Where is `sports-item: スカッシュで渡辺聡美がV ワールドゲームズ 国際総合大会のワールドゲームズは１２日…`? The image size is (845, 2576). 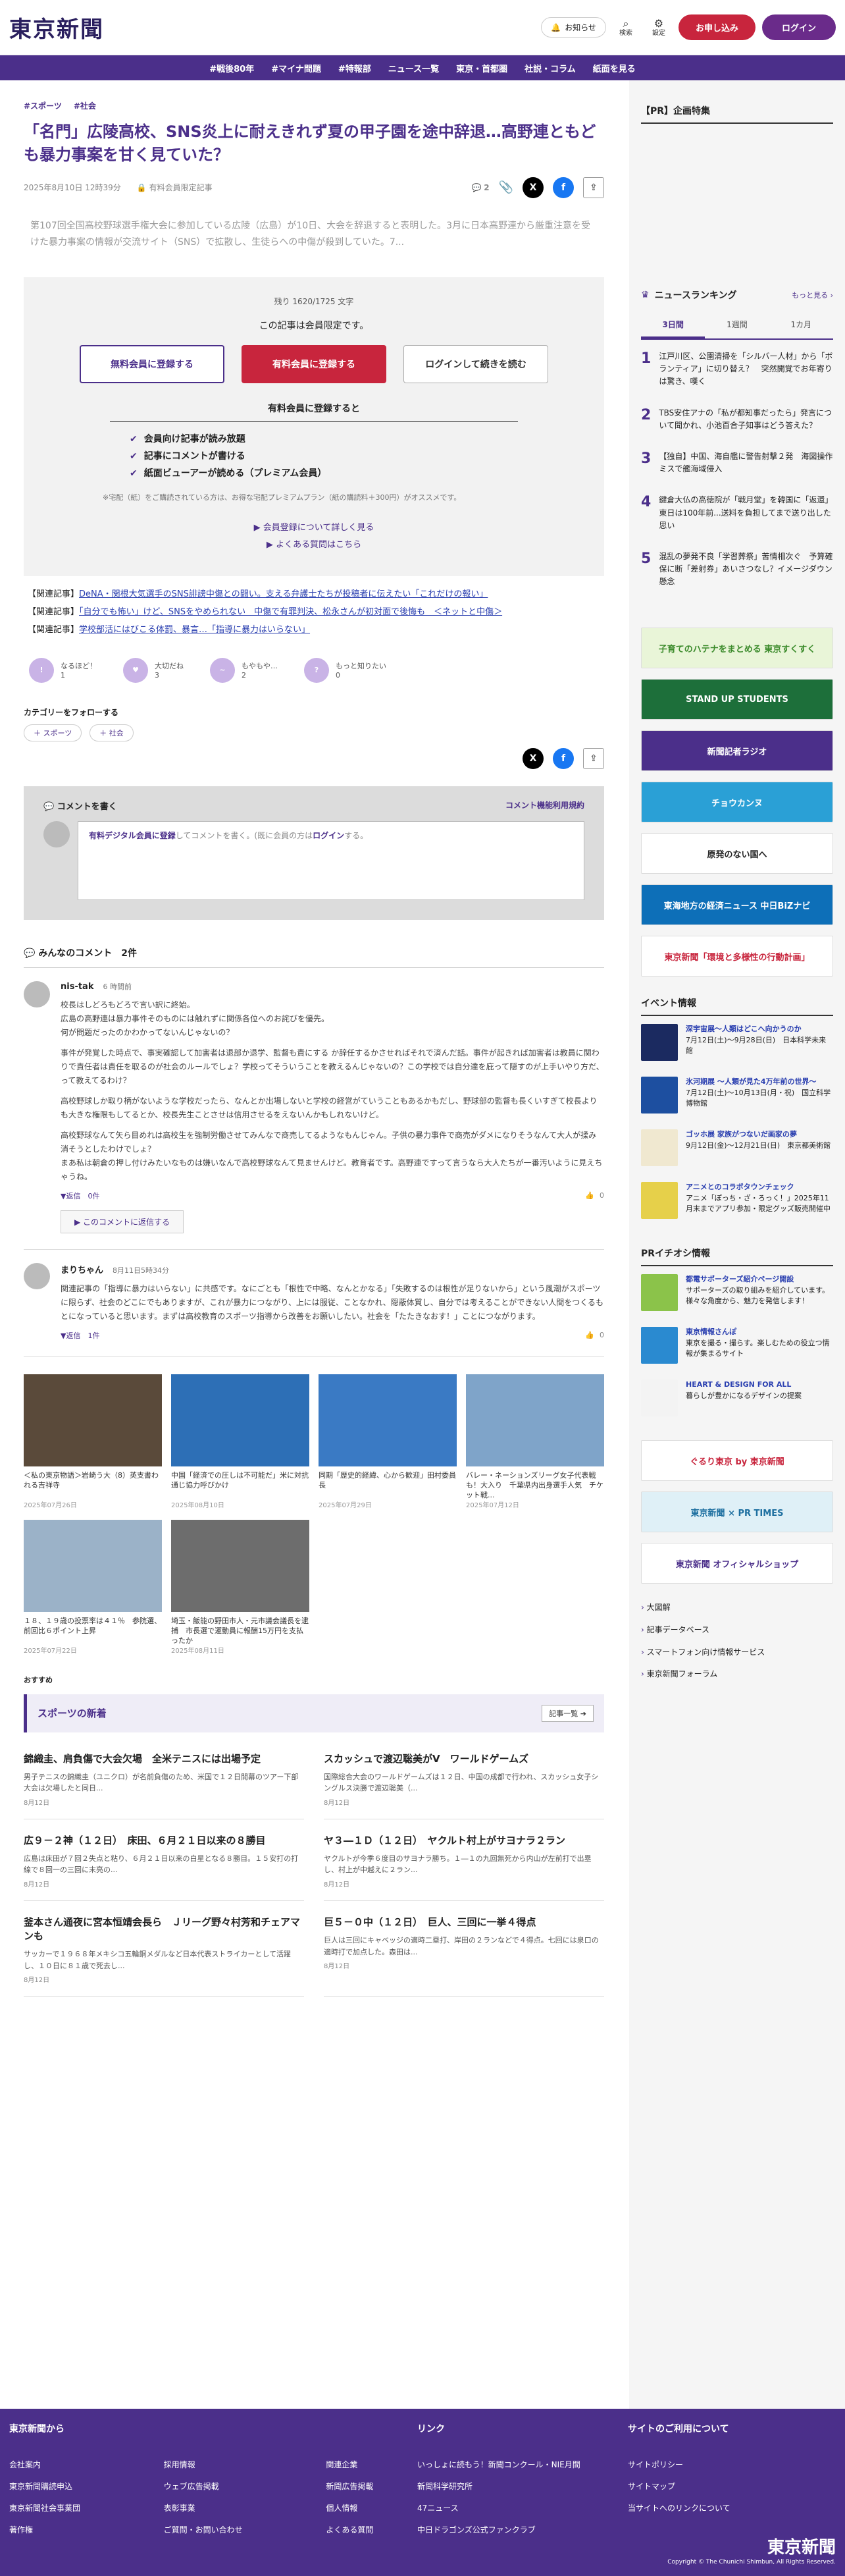
sports-item: スカッシュで渡辺聡美がV ワールドゲームズ 国際総合大会のワールドゲームズは１２日… is located at coordinates (464, 1778).